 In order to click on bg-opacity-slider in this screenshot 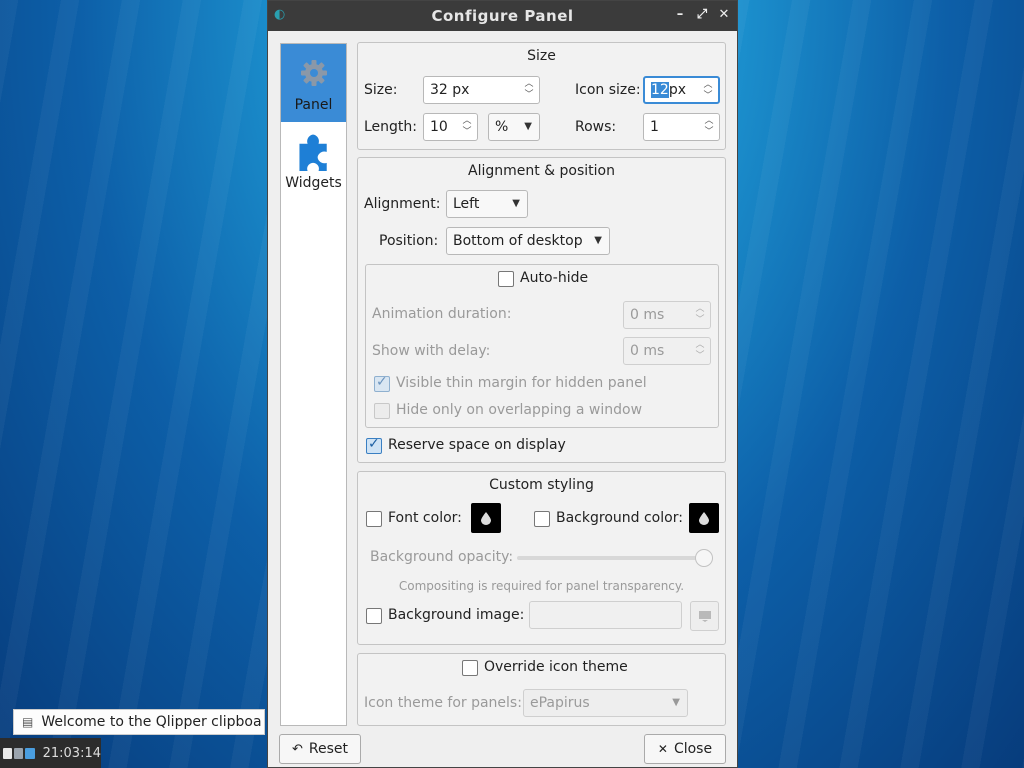, I will do `click(615, 558)`.